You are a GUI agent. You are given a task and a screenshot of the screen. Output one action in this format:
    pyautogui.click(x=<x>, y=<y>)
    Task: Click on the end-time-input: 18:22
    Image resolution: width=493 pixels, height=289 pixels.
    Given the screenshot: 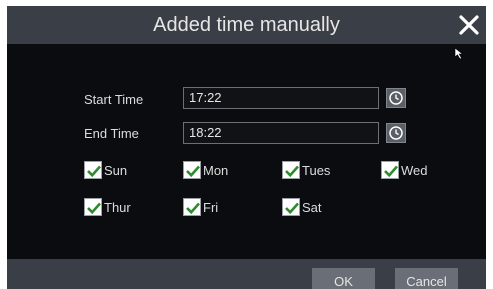 What is the action you would take?
    pyautogui.click(x=281, y=133)
    